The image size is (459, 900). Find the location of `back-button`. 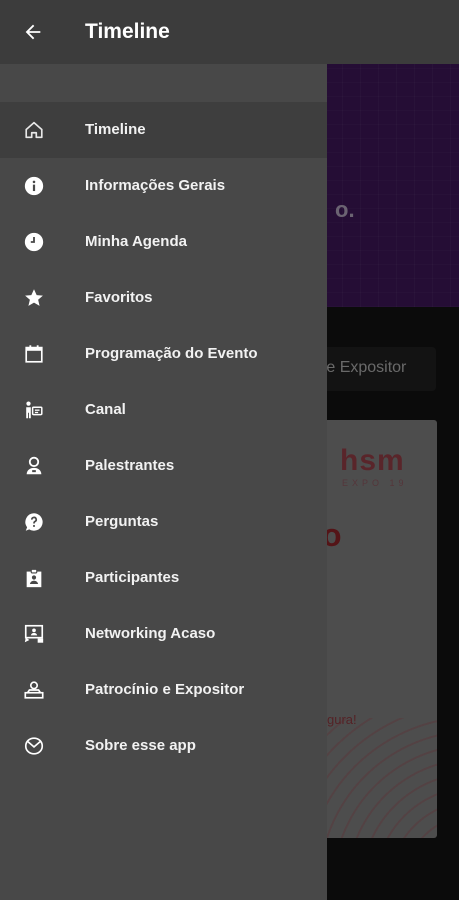

back-button is located at coordinates (33, 32).